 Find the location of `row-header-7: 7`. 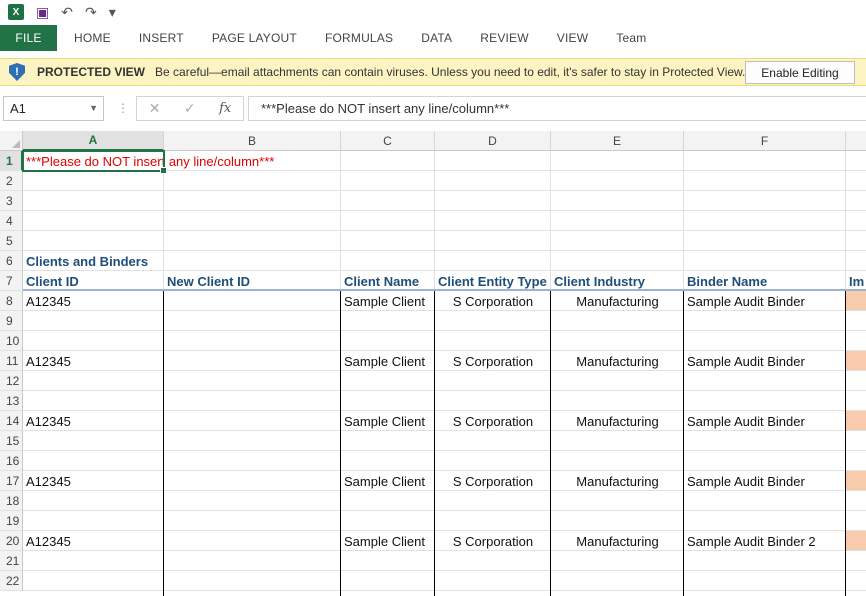

row-header-7: 7 is located at coordinates (11, 281).